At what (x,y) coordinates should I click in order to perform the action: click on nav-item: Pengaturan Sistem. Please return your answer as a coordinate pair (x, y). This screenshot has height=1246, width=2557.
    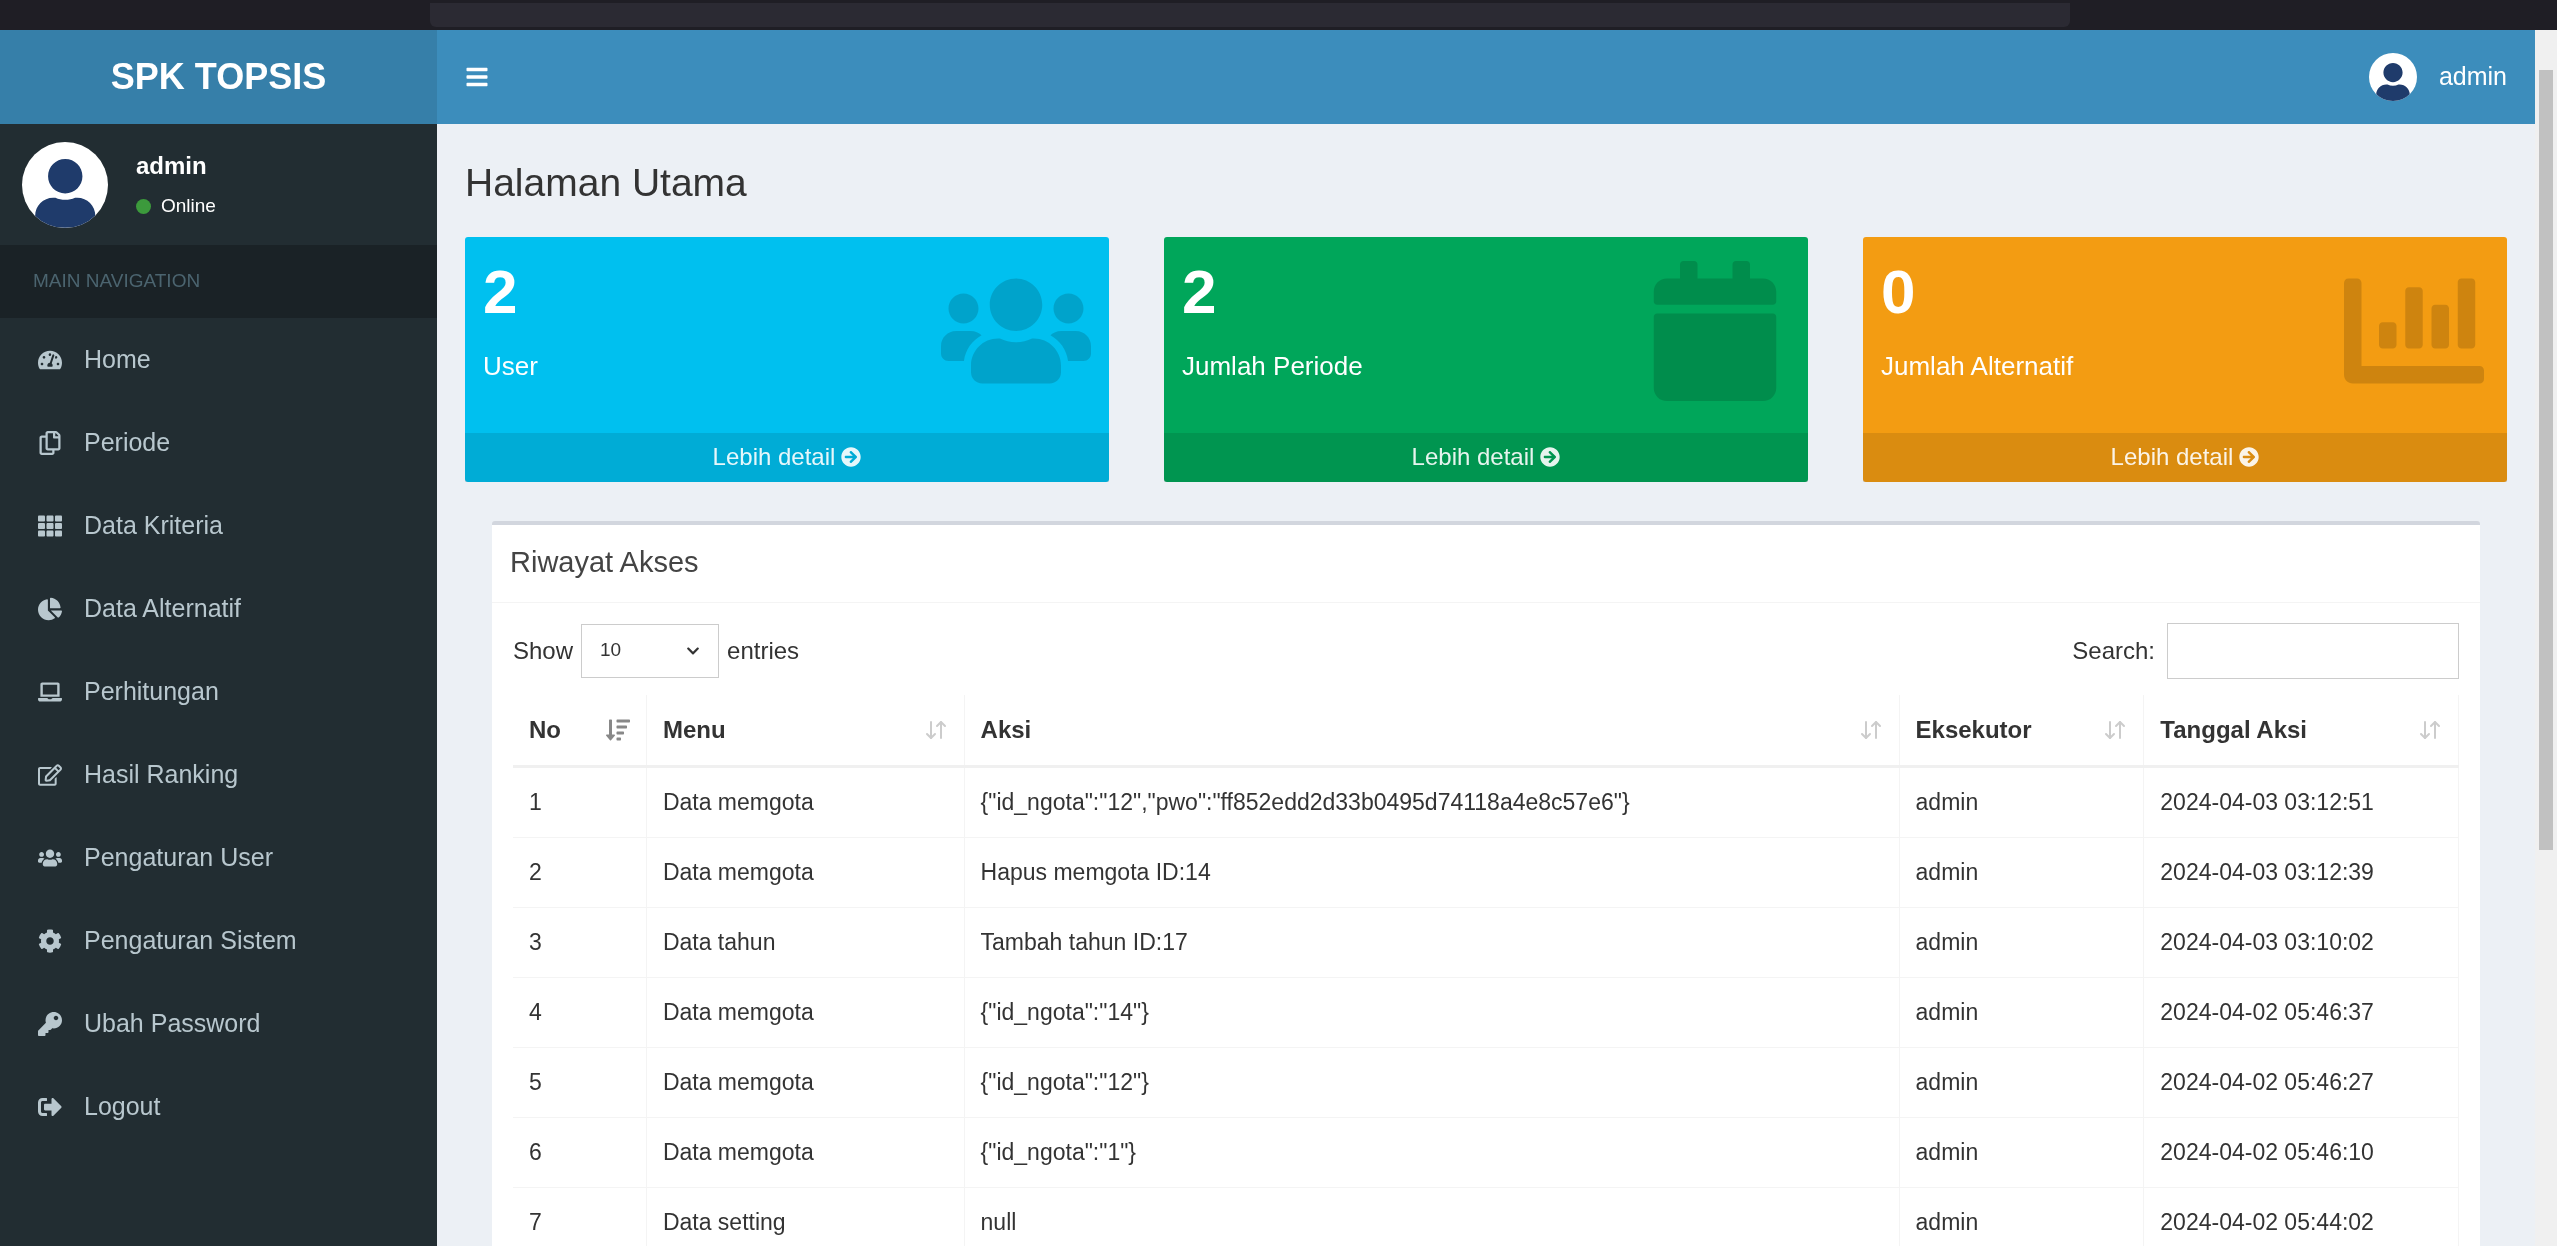
    Looking at the image, I should click on (218, 940).